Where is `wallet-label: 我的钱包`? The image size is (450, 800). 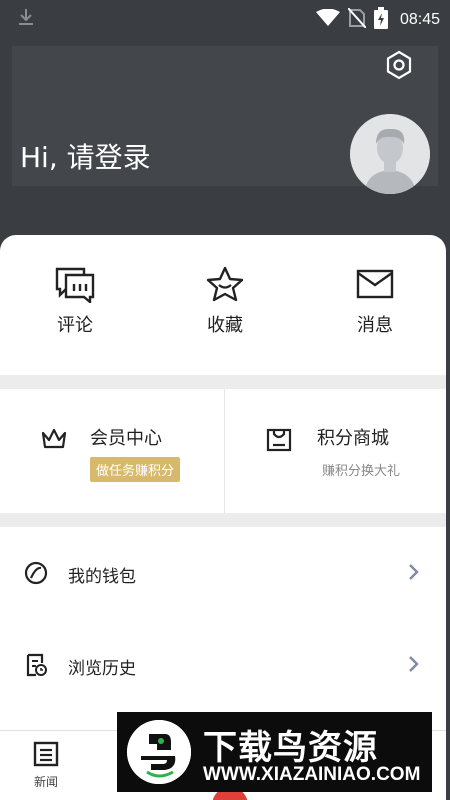
wallet-label: 我的钱包 is located at coordinates (102, 577).